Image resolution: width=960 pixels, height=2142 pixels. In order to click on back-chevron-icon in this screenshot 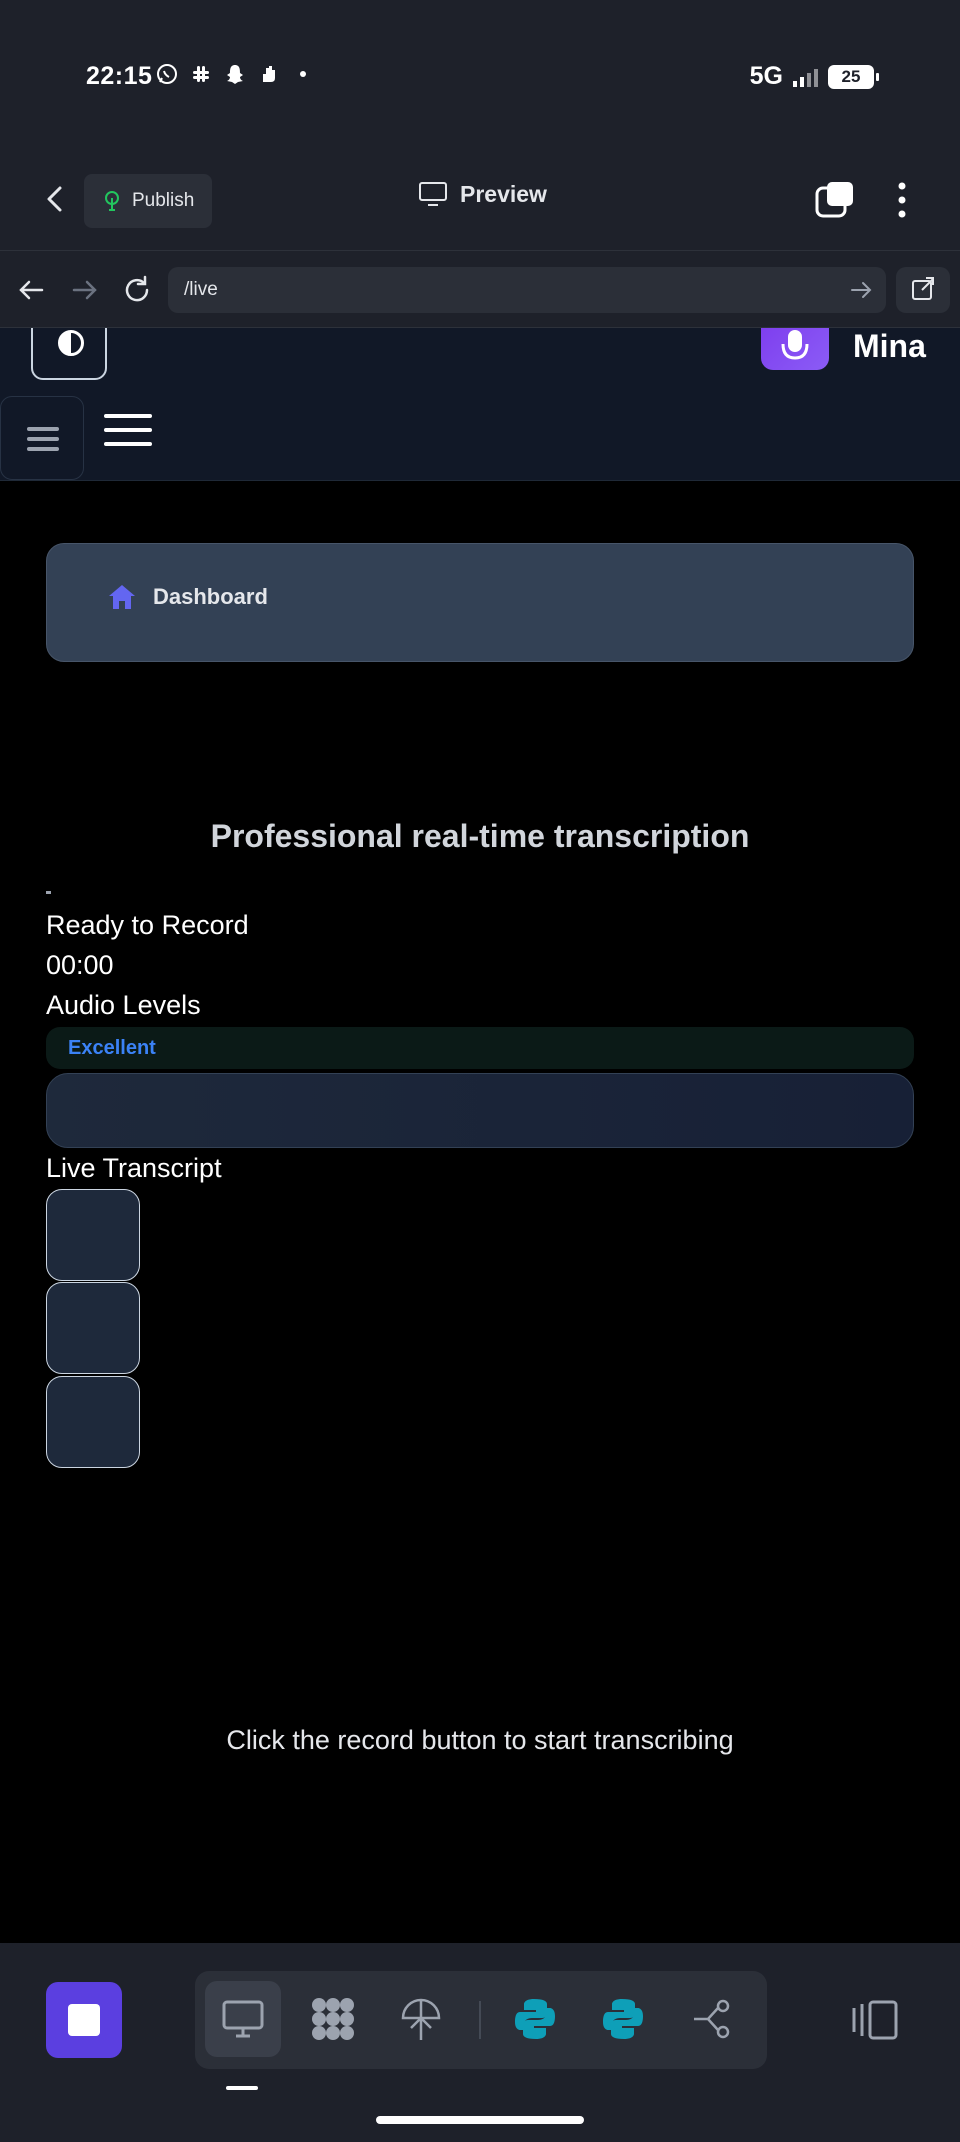, I will do `click(55, 199)`.